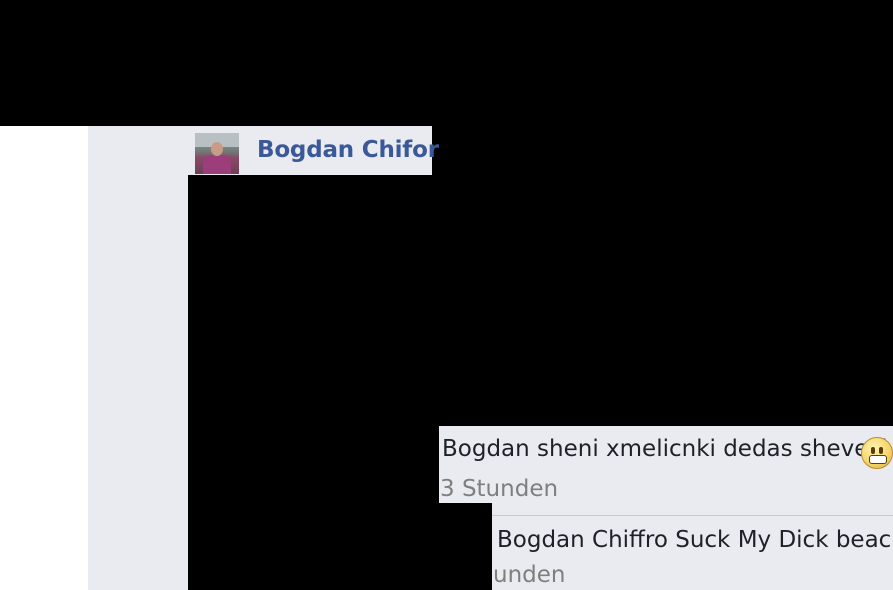  I want to click on comment-text-1: Bogdan sheni xmelicnki dedas sheveci, so click(665, 449).